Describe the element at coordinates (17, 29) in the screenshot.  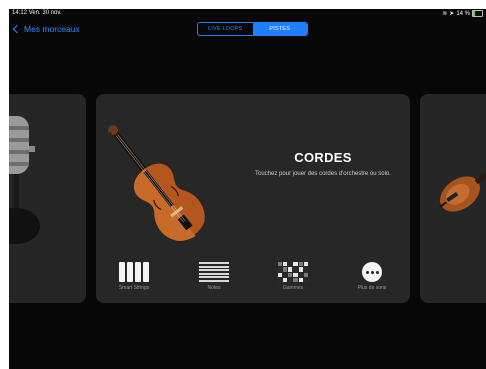
I see `chevron-left-icon` at that location.